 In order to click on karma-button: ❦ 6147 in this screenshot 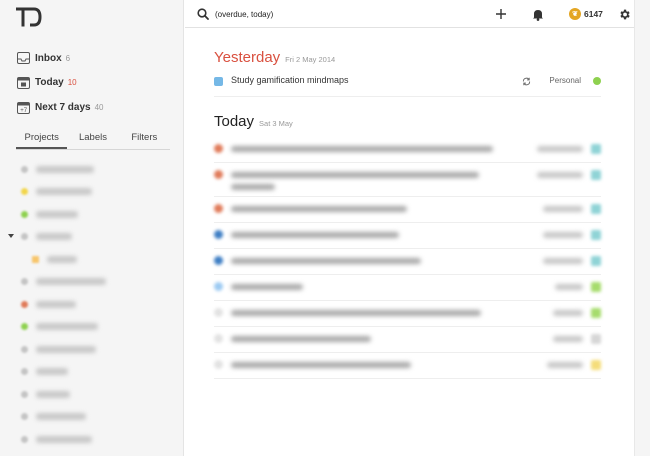, I will do `click(586, 14)`.